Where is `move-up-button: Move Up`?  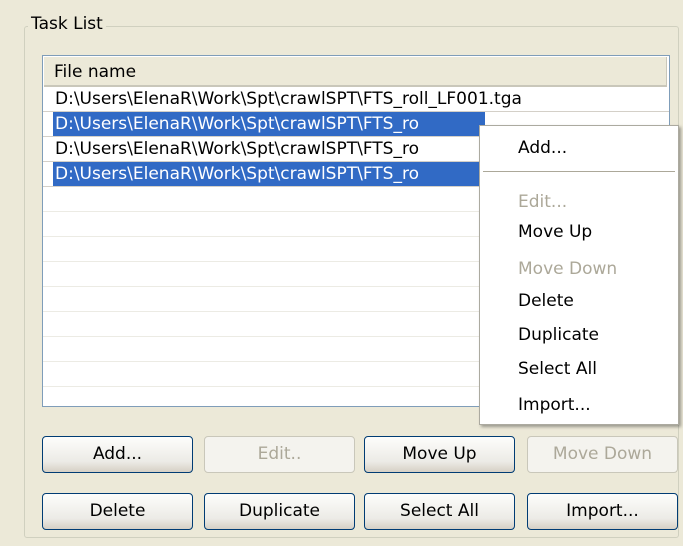
move-up-button: Move Up is located at coordinates (439, 454).